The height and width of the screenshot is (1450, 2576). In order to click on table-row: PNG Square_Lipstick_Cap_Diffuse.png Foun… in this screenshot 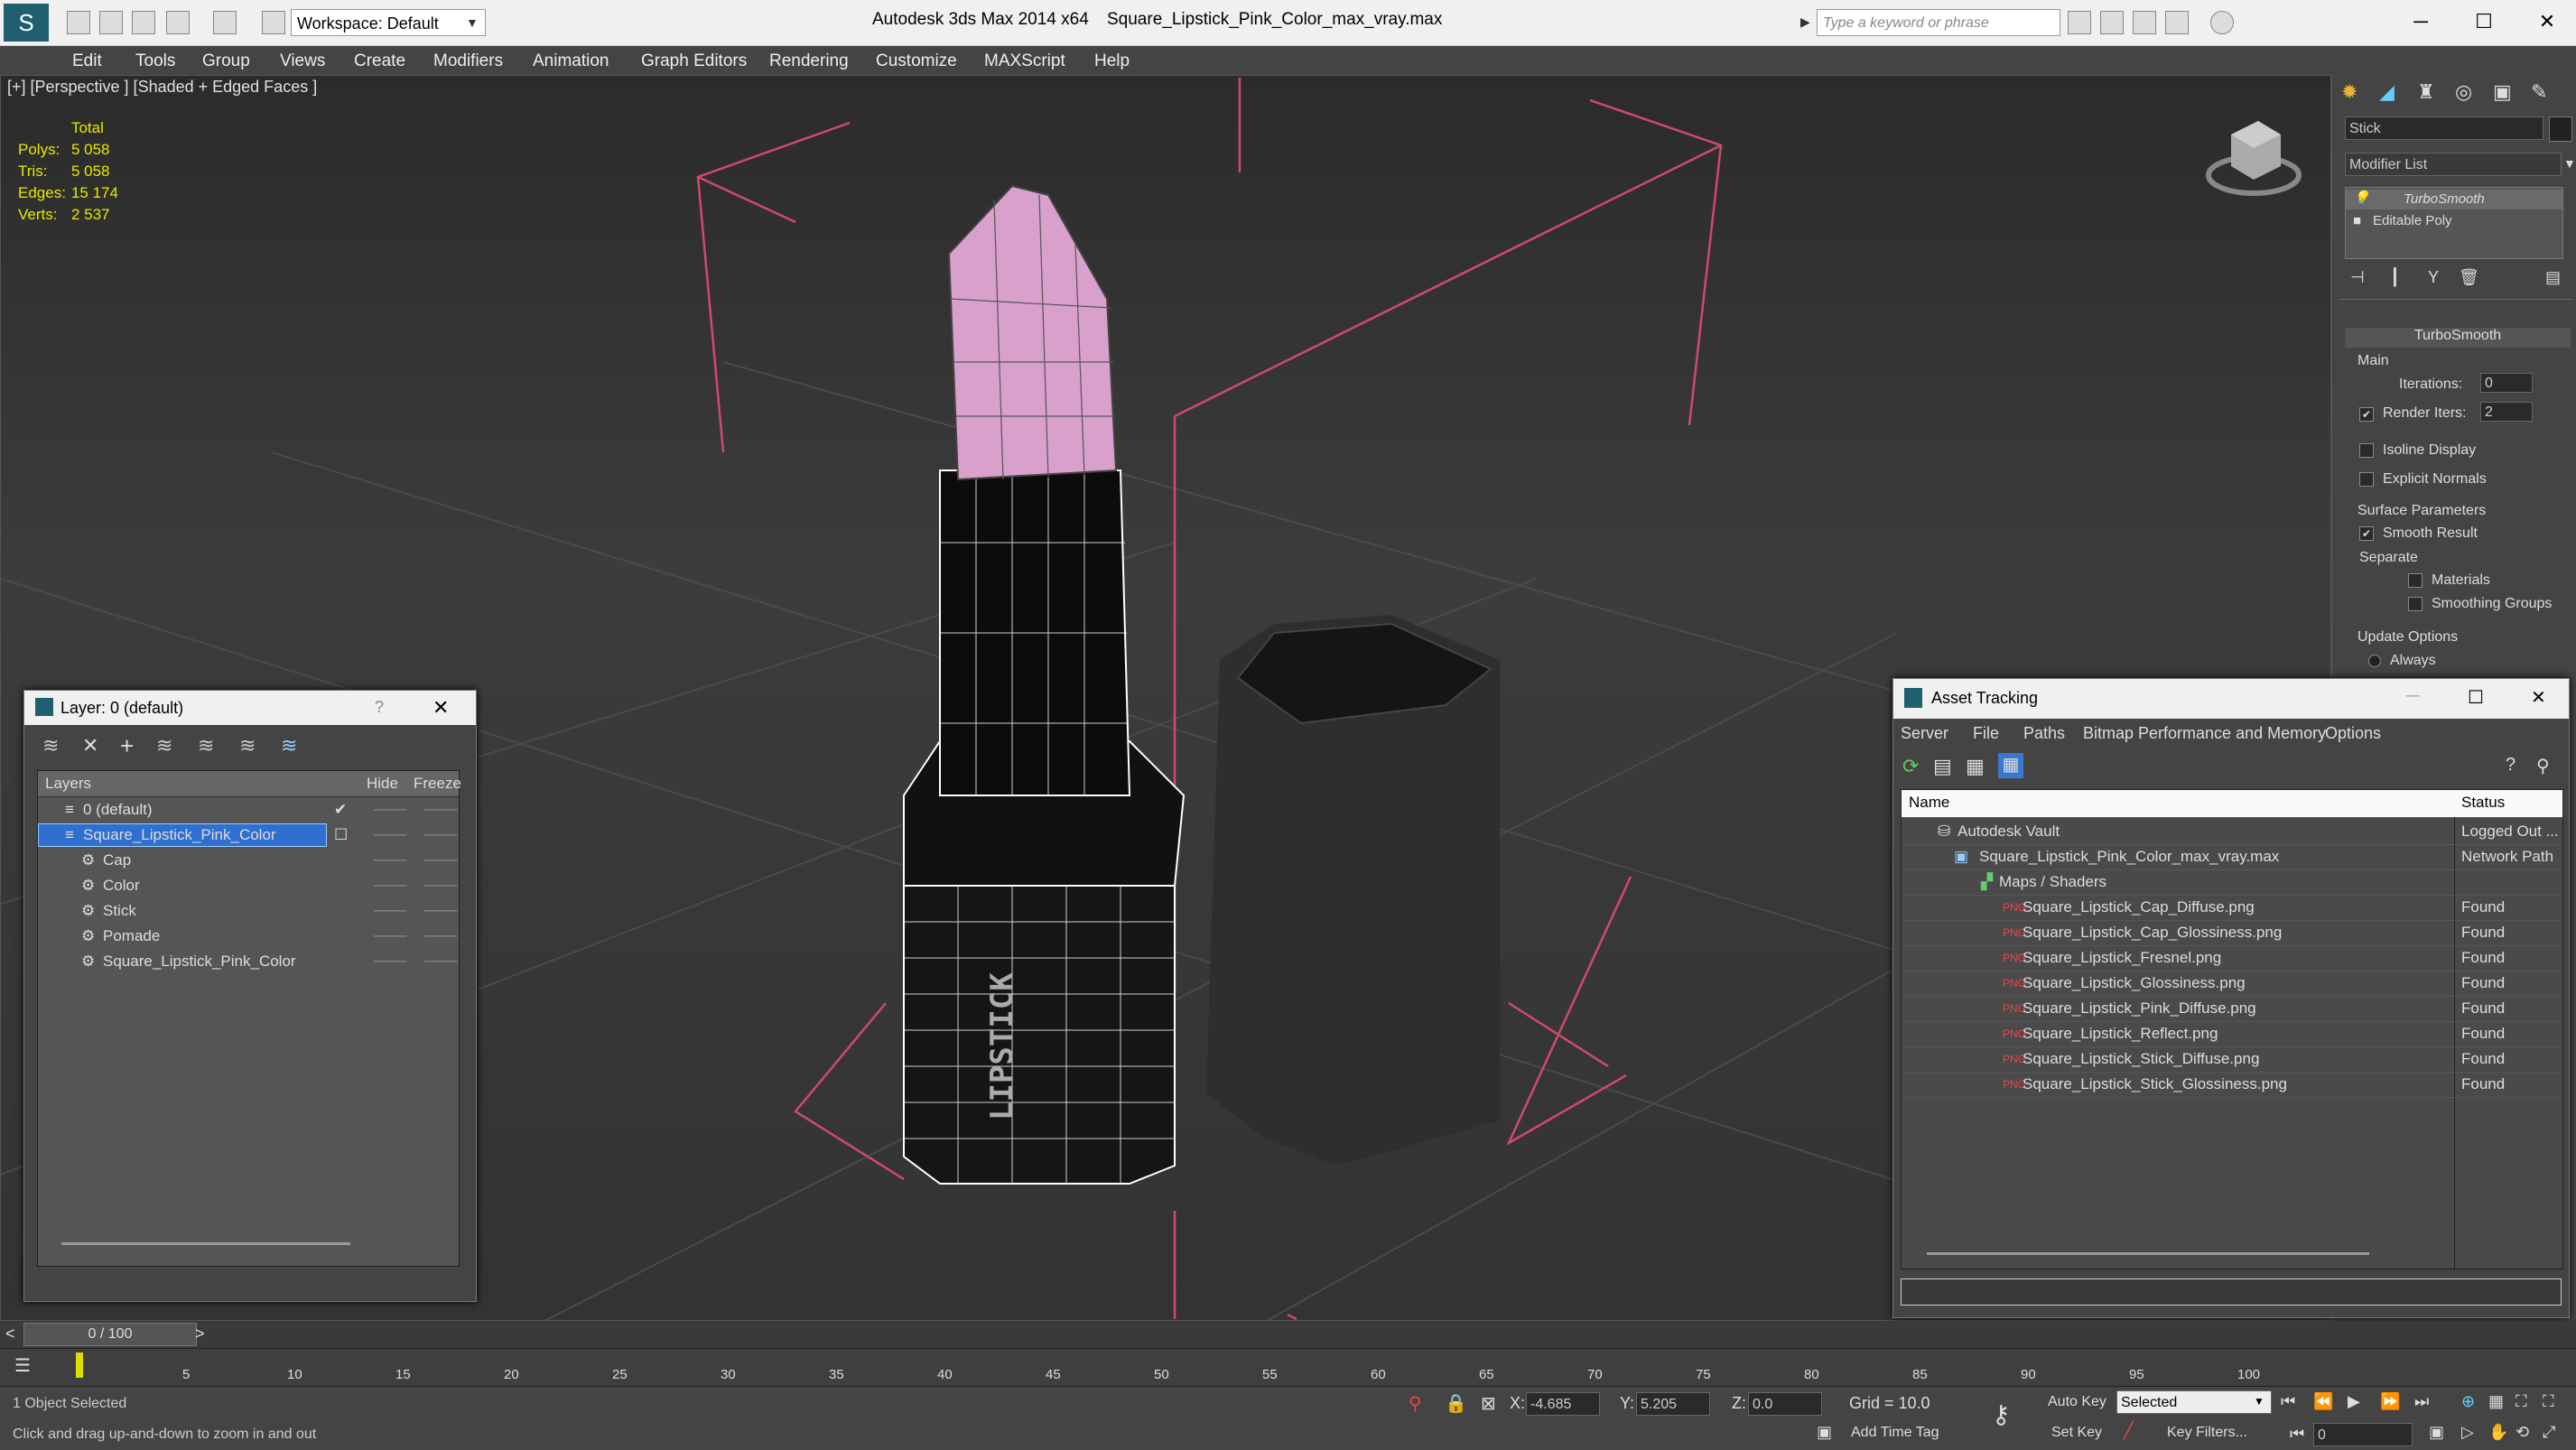, I will do `click(2232, 908)`.